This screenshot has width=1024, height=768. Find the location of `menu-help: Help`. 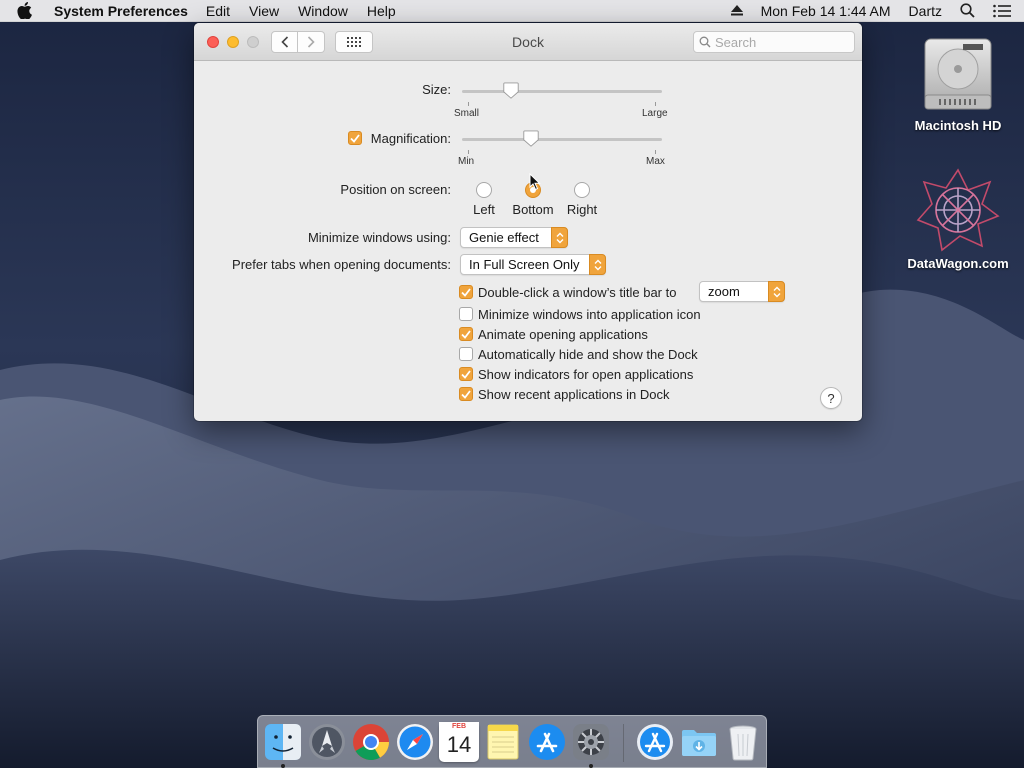

menu-help: Help is located at coordinates (381, 11).